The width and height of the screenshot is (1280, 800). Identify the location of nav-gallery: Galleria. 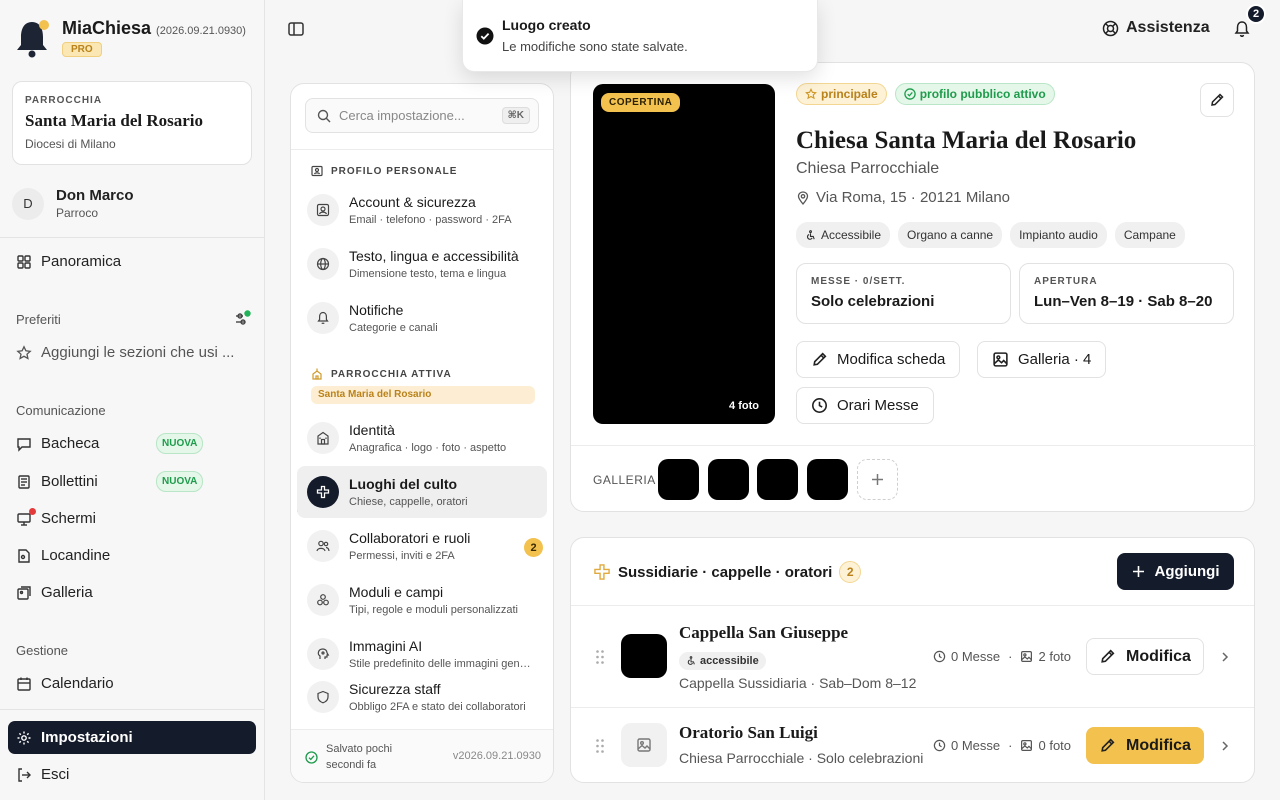
(54, 592).